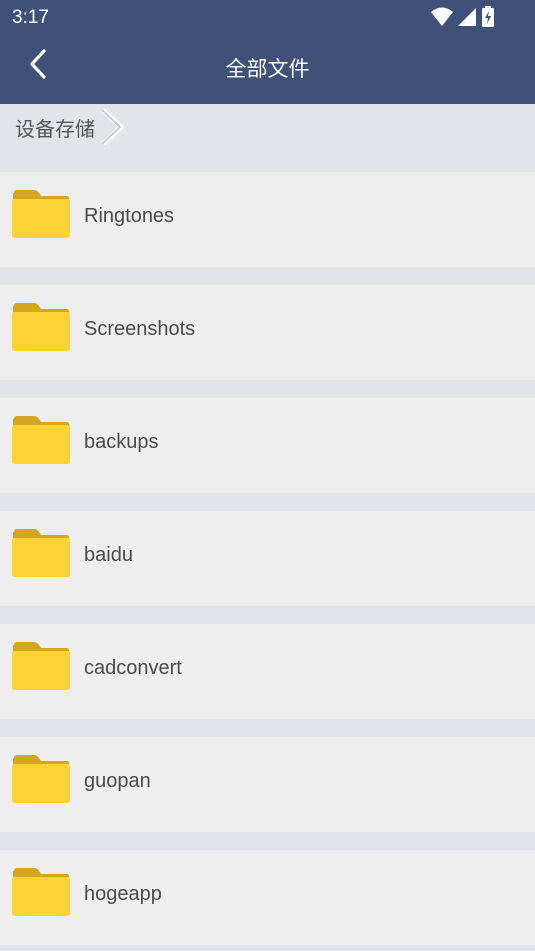  I want to click on chevron-right-icon, so click(112, 127).